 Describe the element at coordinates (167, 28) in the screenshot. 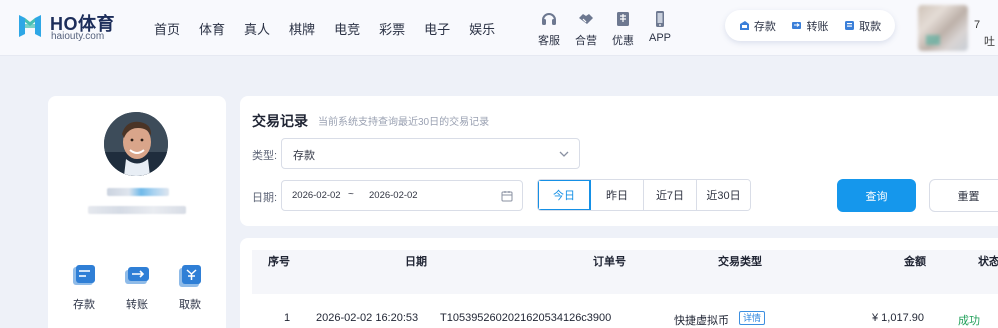

I see `nav-home: 首页` at that location.